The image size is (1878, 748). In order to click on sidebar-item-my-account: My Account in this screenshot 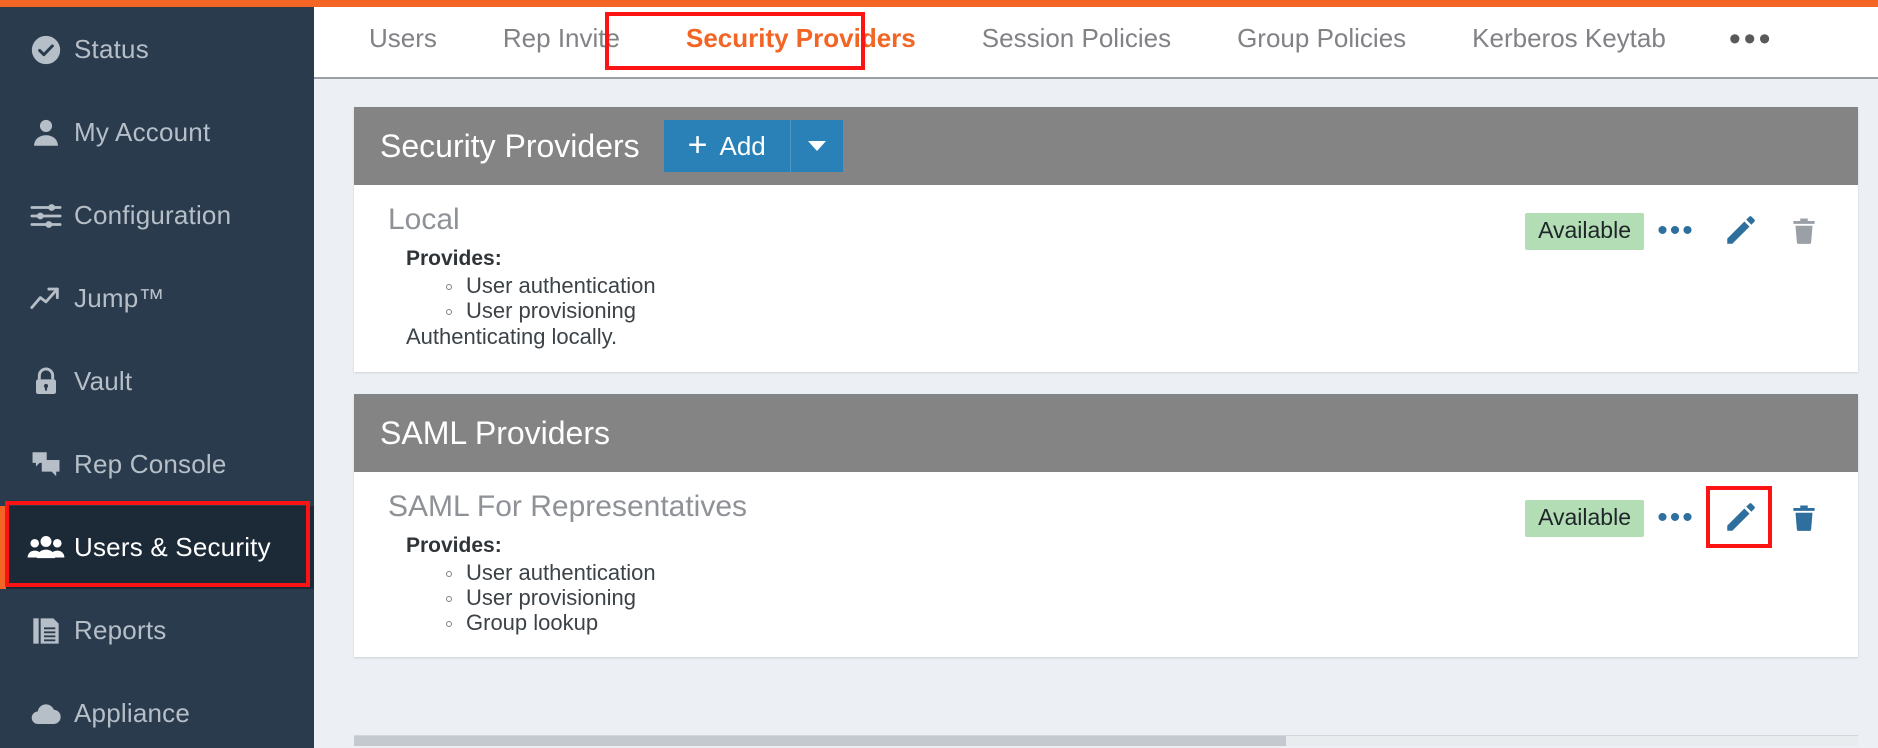, I will do `click(157, 132)`.